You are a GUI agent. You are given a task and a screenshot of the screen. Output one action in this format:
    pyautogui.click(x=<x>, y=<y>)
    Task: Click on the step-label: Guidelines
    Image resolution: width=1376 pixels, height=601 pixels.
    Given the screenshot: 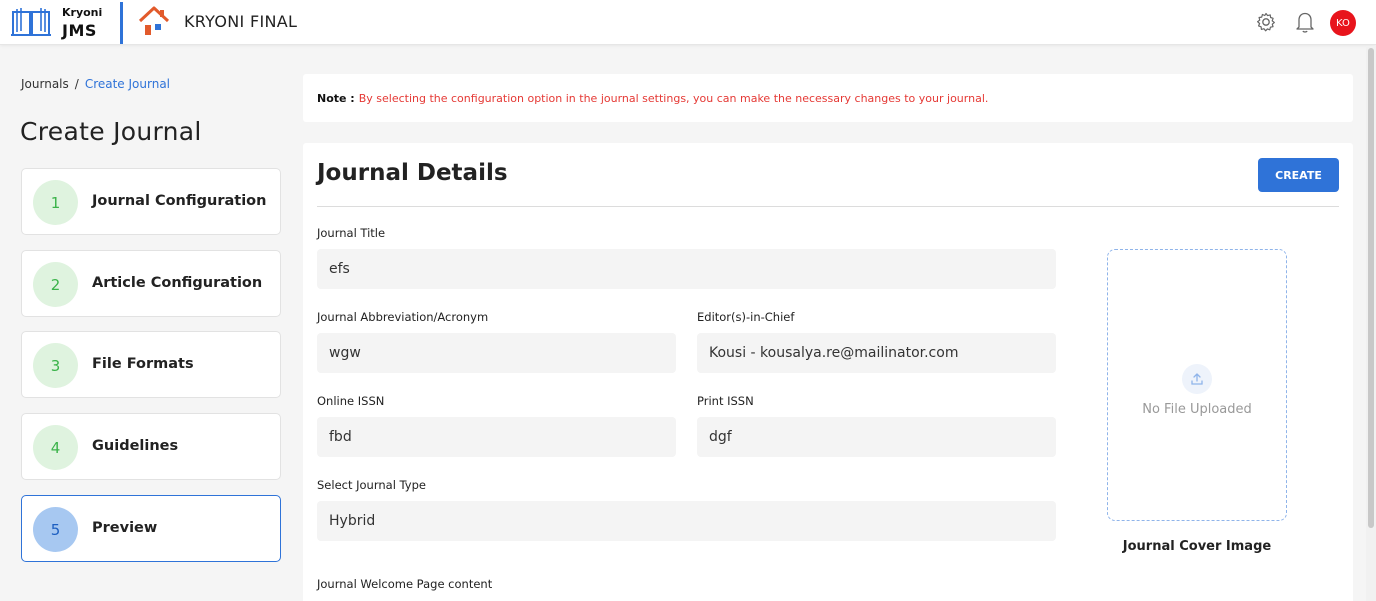 What is the action you would take?
    pyautogui.click(x=135, y=446)
    